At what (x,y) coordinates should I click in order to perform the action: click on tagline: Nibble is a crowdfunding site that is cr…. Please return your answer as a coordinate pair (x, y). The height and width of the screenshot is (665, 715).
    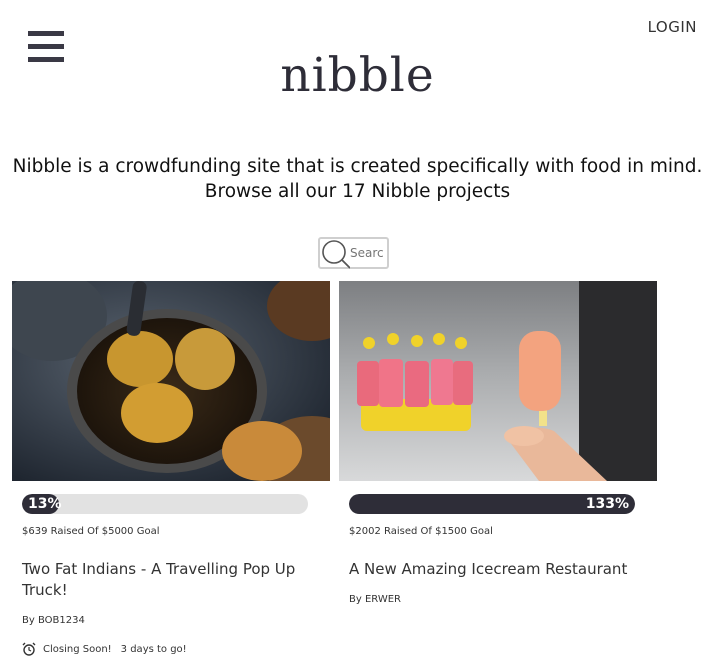
    Looking at the image, I should click on (357, 166).